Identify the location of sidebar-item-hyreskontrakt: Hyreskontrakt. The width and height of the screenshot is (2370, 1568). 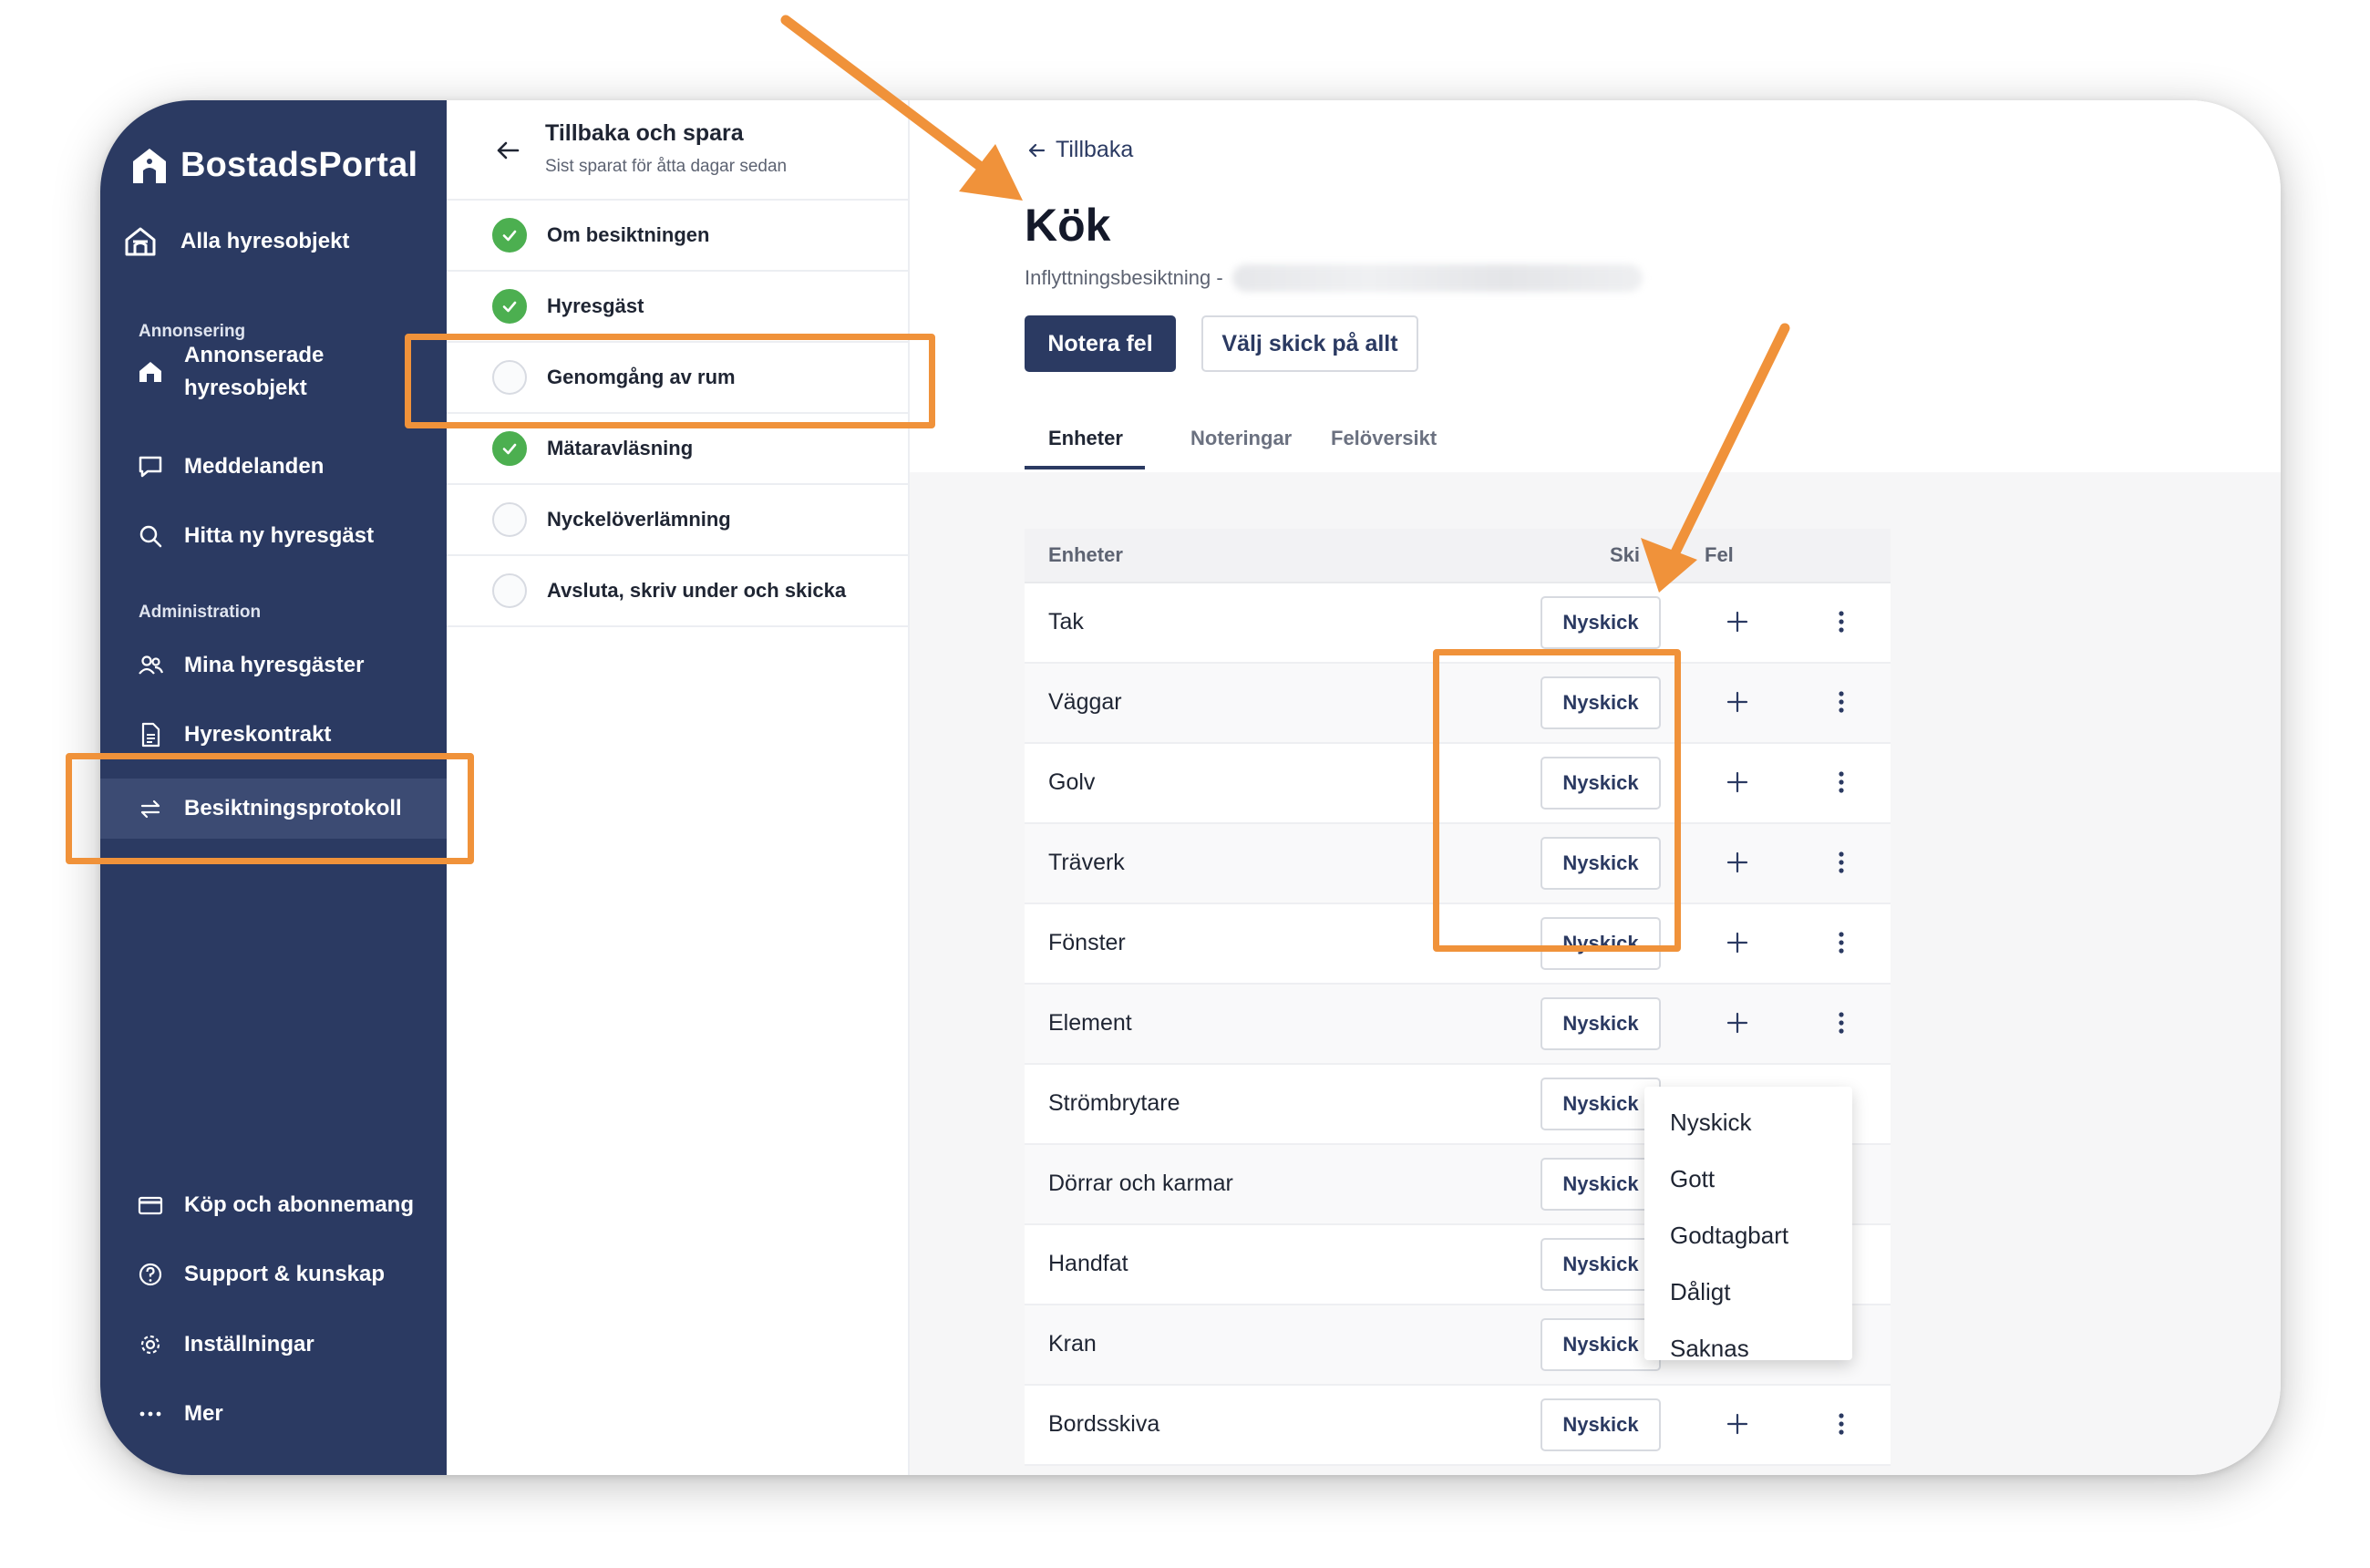
(234, 734).